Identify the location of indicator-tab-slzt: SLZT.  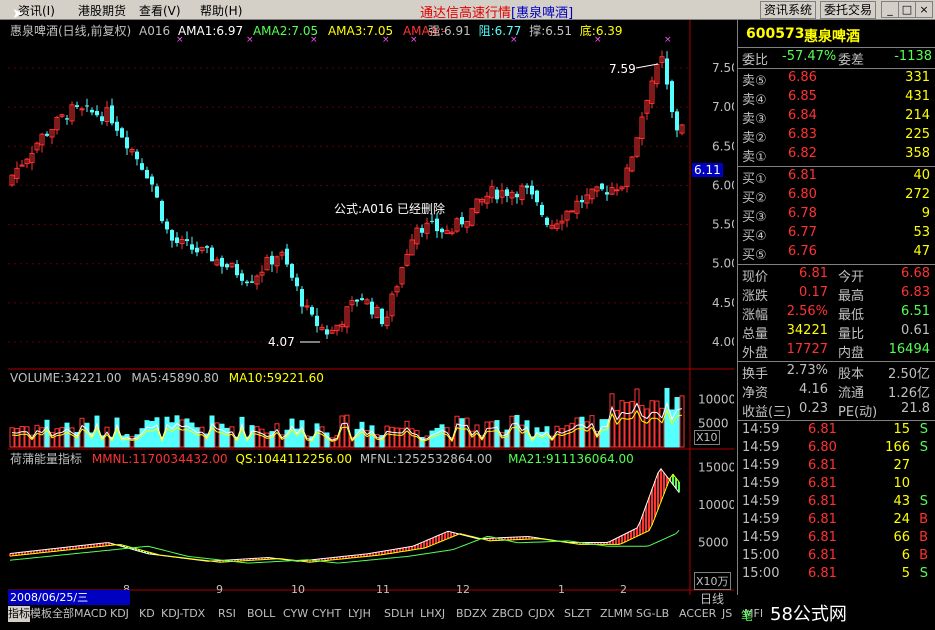
(577, 614).